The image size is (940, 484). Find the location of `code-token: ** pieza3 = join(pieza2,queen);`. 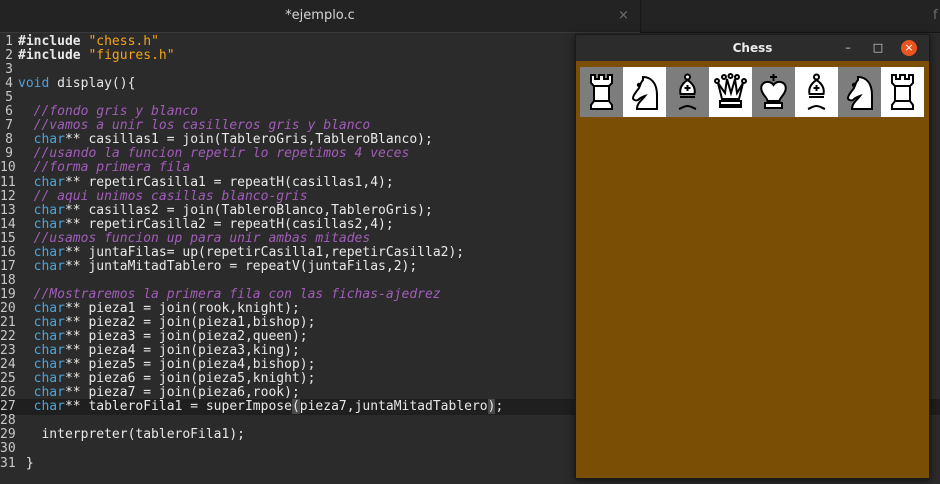

code-token: ** pieza3 = join(pieza2,queen); is located at coordinates (186, 337).